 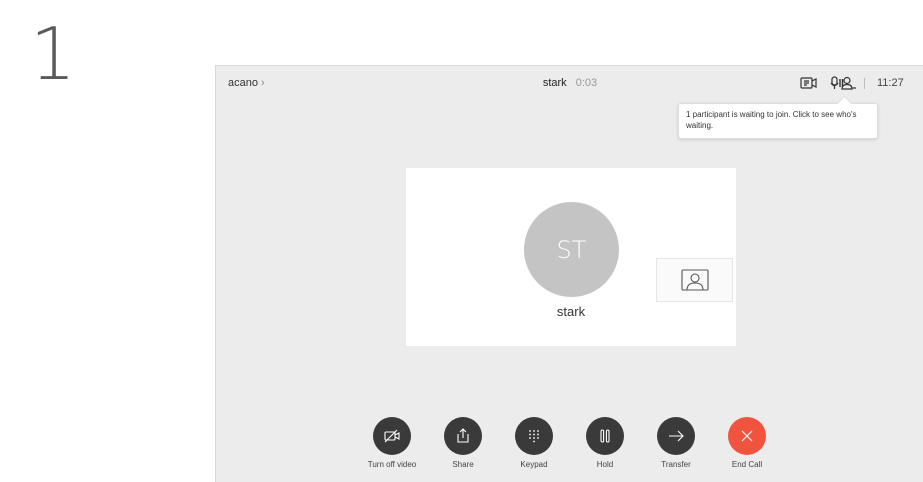 I want to click on transfer-icon, so click(x=676, y=436).